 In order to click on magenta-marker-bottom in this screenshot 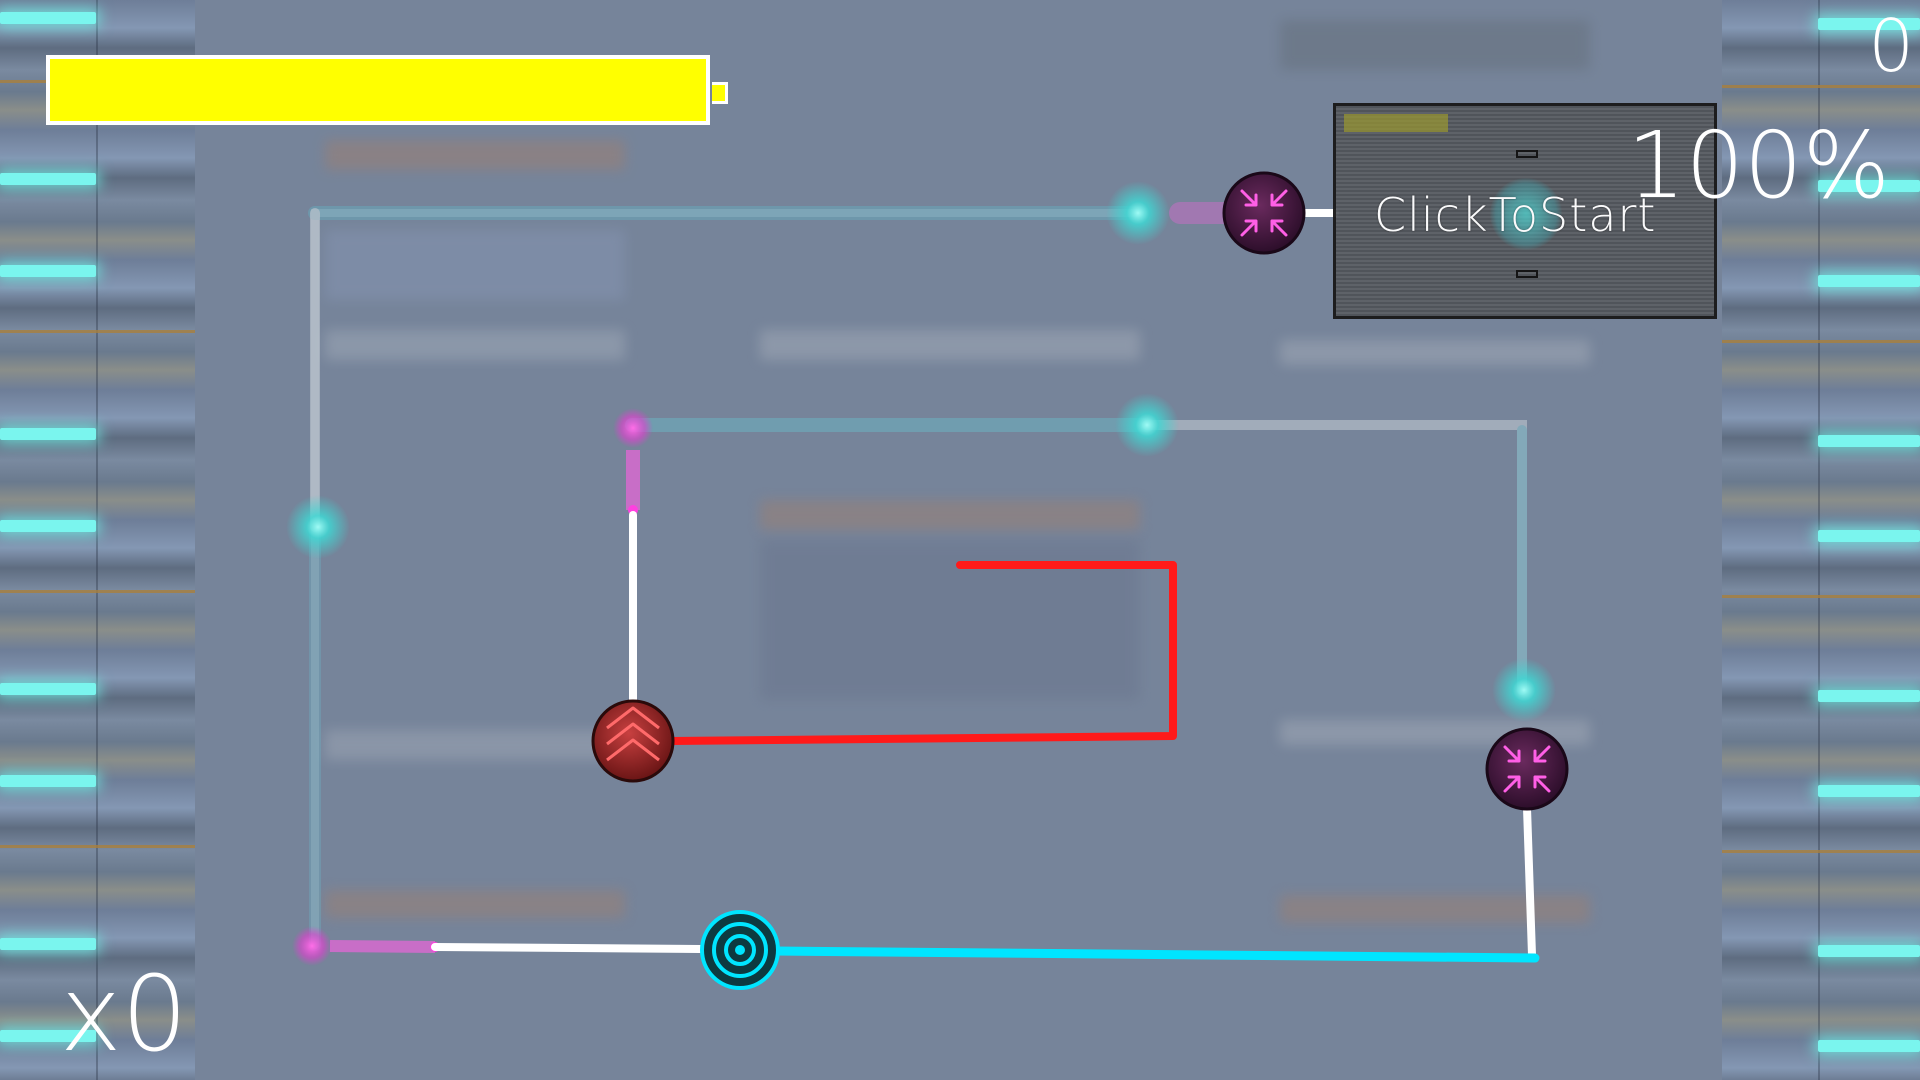, I will do `click(361, 946)`.